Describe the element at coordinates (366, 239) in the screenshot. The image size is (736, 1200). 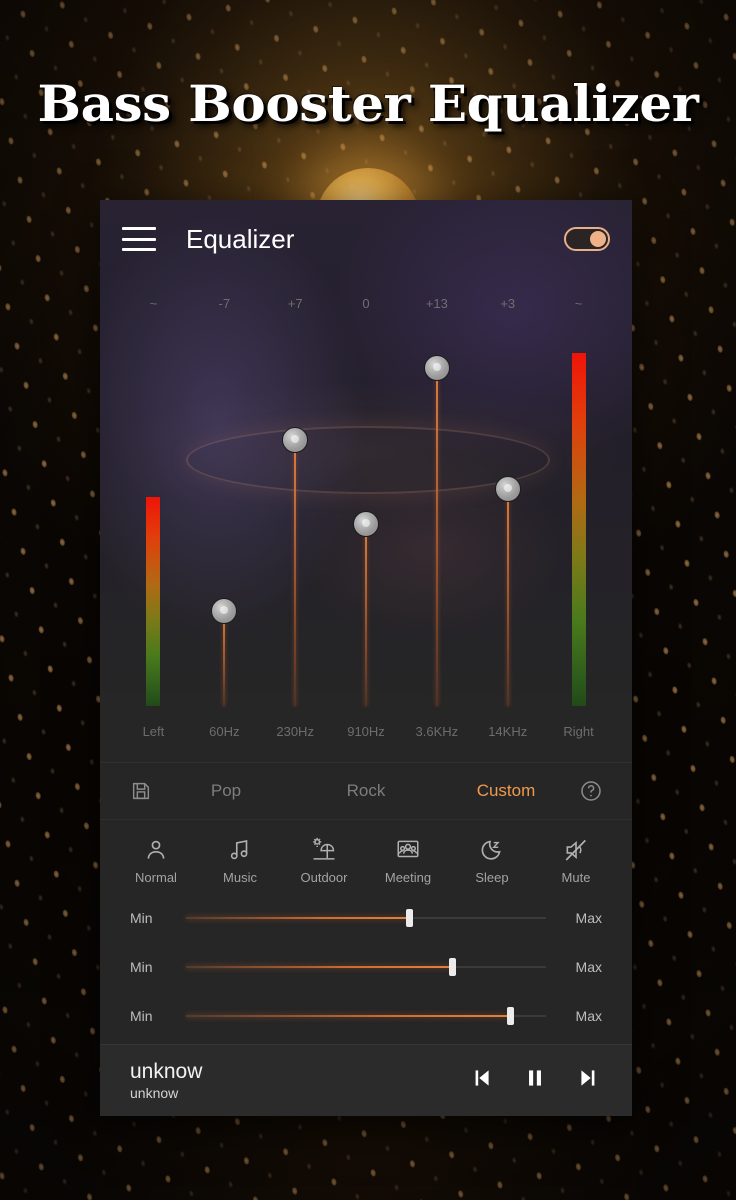
I see `app-header: Equalizer` at that location.